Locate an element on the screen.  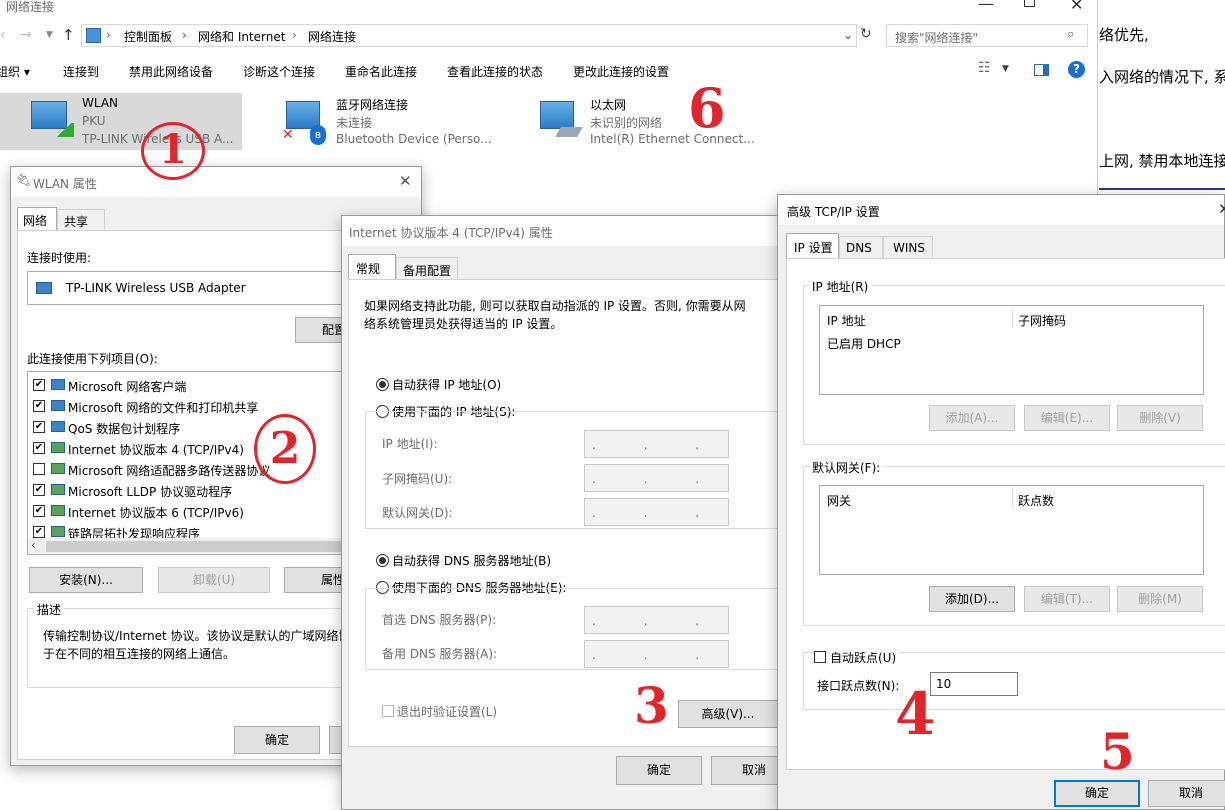
toolbar-view-status: 查看此连接的状态 is located at coordinates (495, 71).